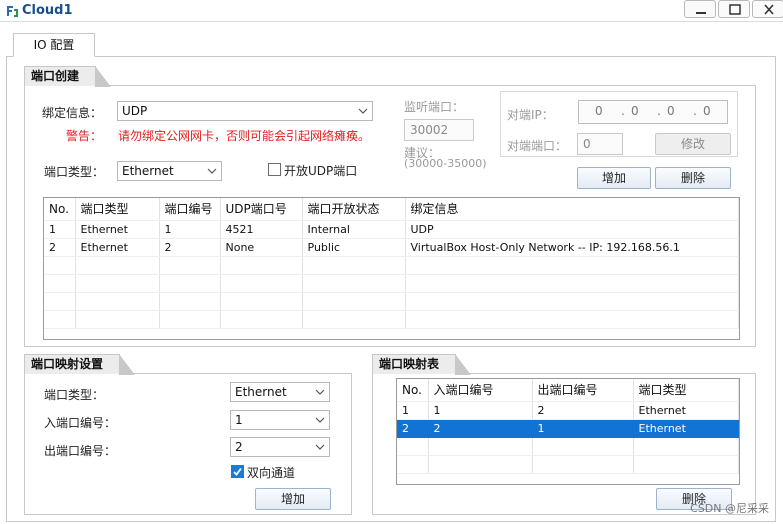 The width and height of the screenshot is (783, 524). I want to click on window-title: Cloud1, so click(47, 10).